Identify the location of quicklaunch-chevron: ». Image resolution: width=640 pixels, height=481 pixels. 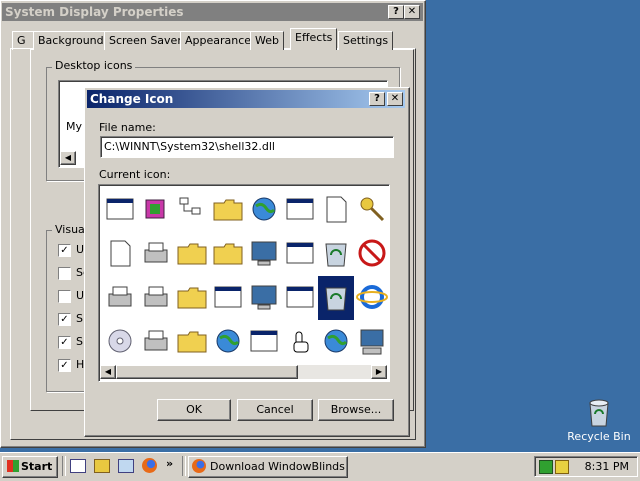
(169, 463).